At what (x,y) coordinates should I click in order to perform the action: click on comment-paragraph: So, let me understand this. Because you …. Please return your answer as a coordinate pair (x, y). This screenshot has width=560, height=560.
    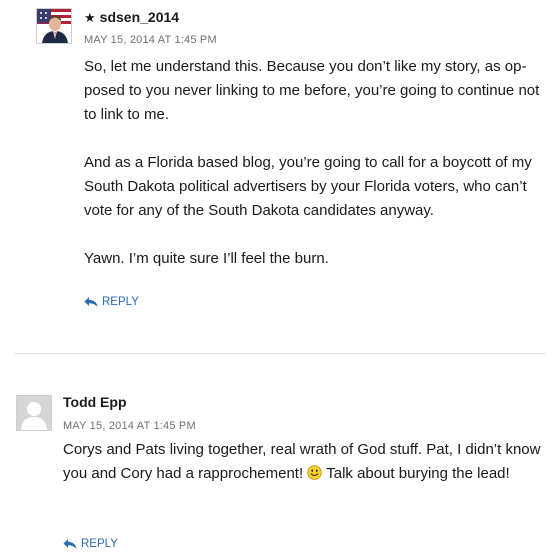
    Looking at the image, I should click on (312, 90).